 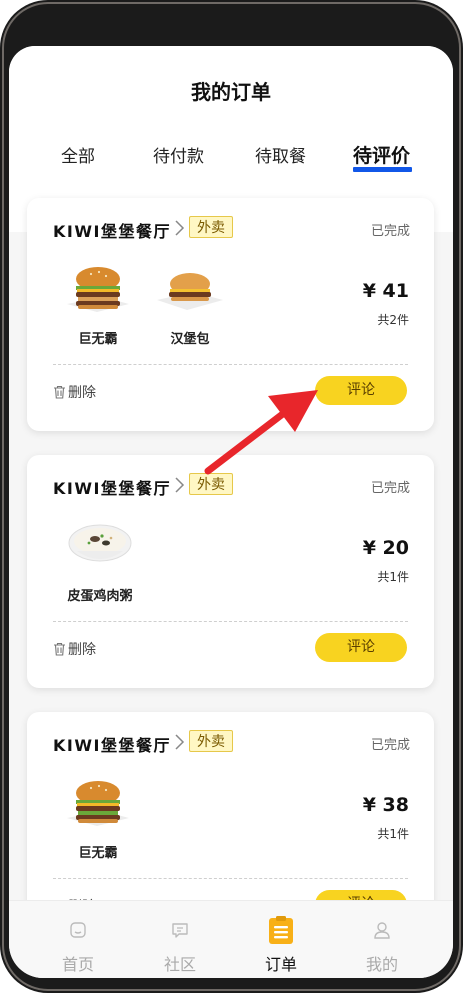 What do you see at coordinates (280, 154) in the screenshot?
I see `tab-pending-pickup: 待取餐` at bounding box center [280, 154].